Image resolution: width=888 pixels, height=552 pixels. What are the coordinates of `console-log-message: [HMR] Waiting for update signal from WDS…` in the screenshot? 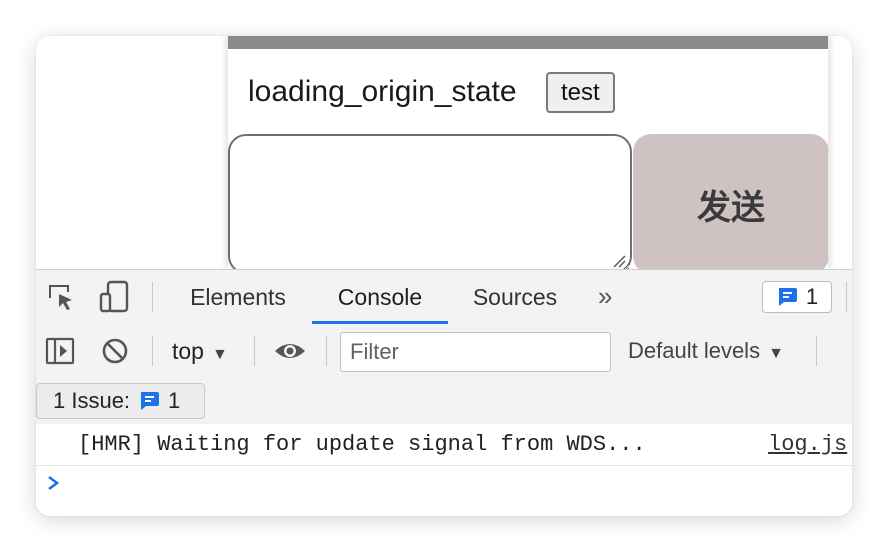 It's located at (362, 444).